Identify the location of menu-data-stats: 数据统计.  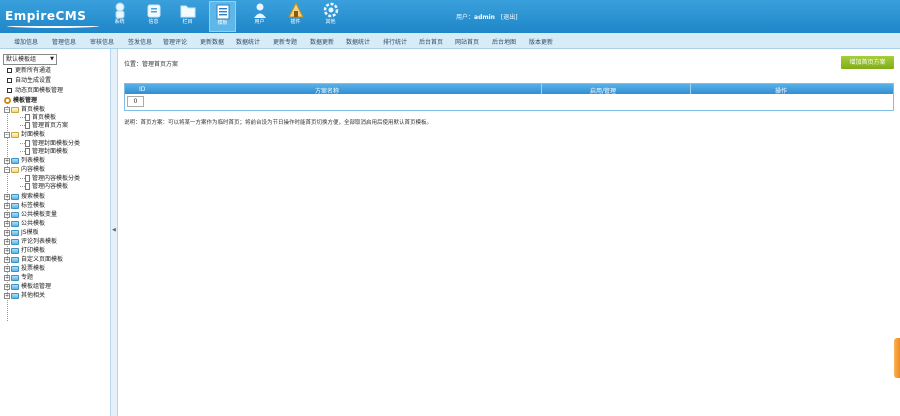
(248, 41).